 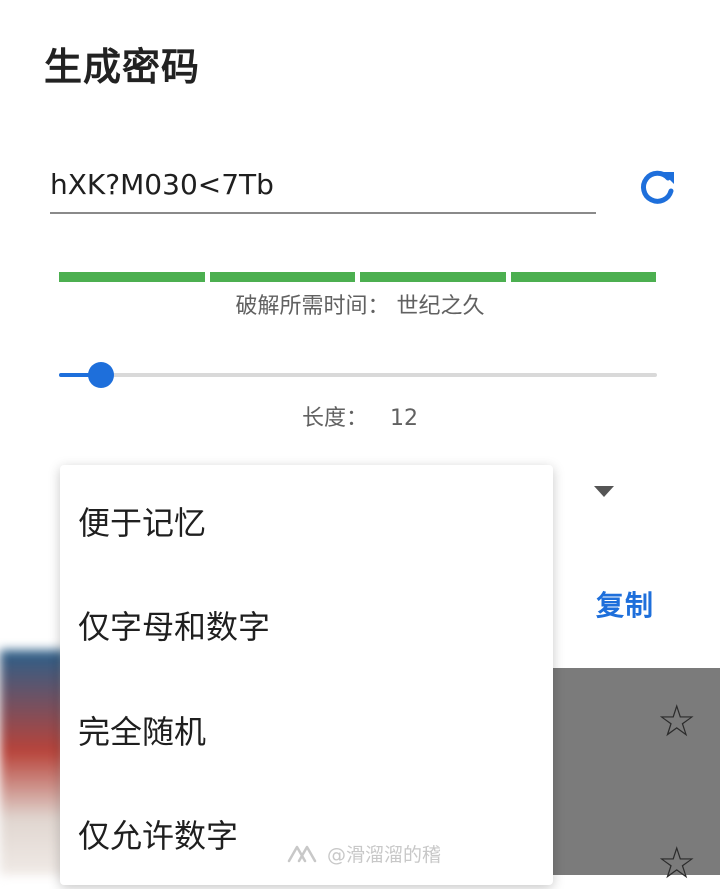 What do you see at coordinates (657, 187) in the screenshot?
I see `refresh-icon` at bounding box center [657, 187].